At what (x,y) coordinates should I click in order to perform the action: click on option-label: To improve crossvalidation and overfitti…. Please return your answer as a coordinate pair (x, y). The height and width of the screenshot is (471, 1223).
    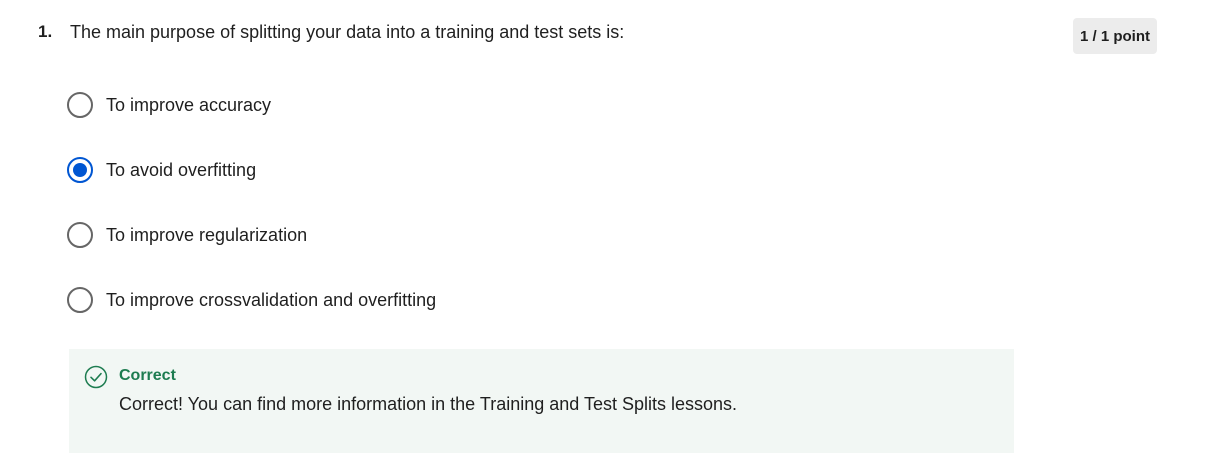
    Looking at the image, I should click on (271, 299).